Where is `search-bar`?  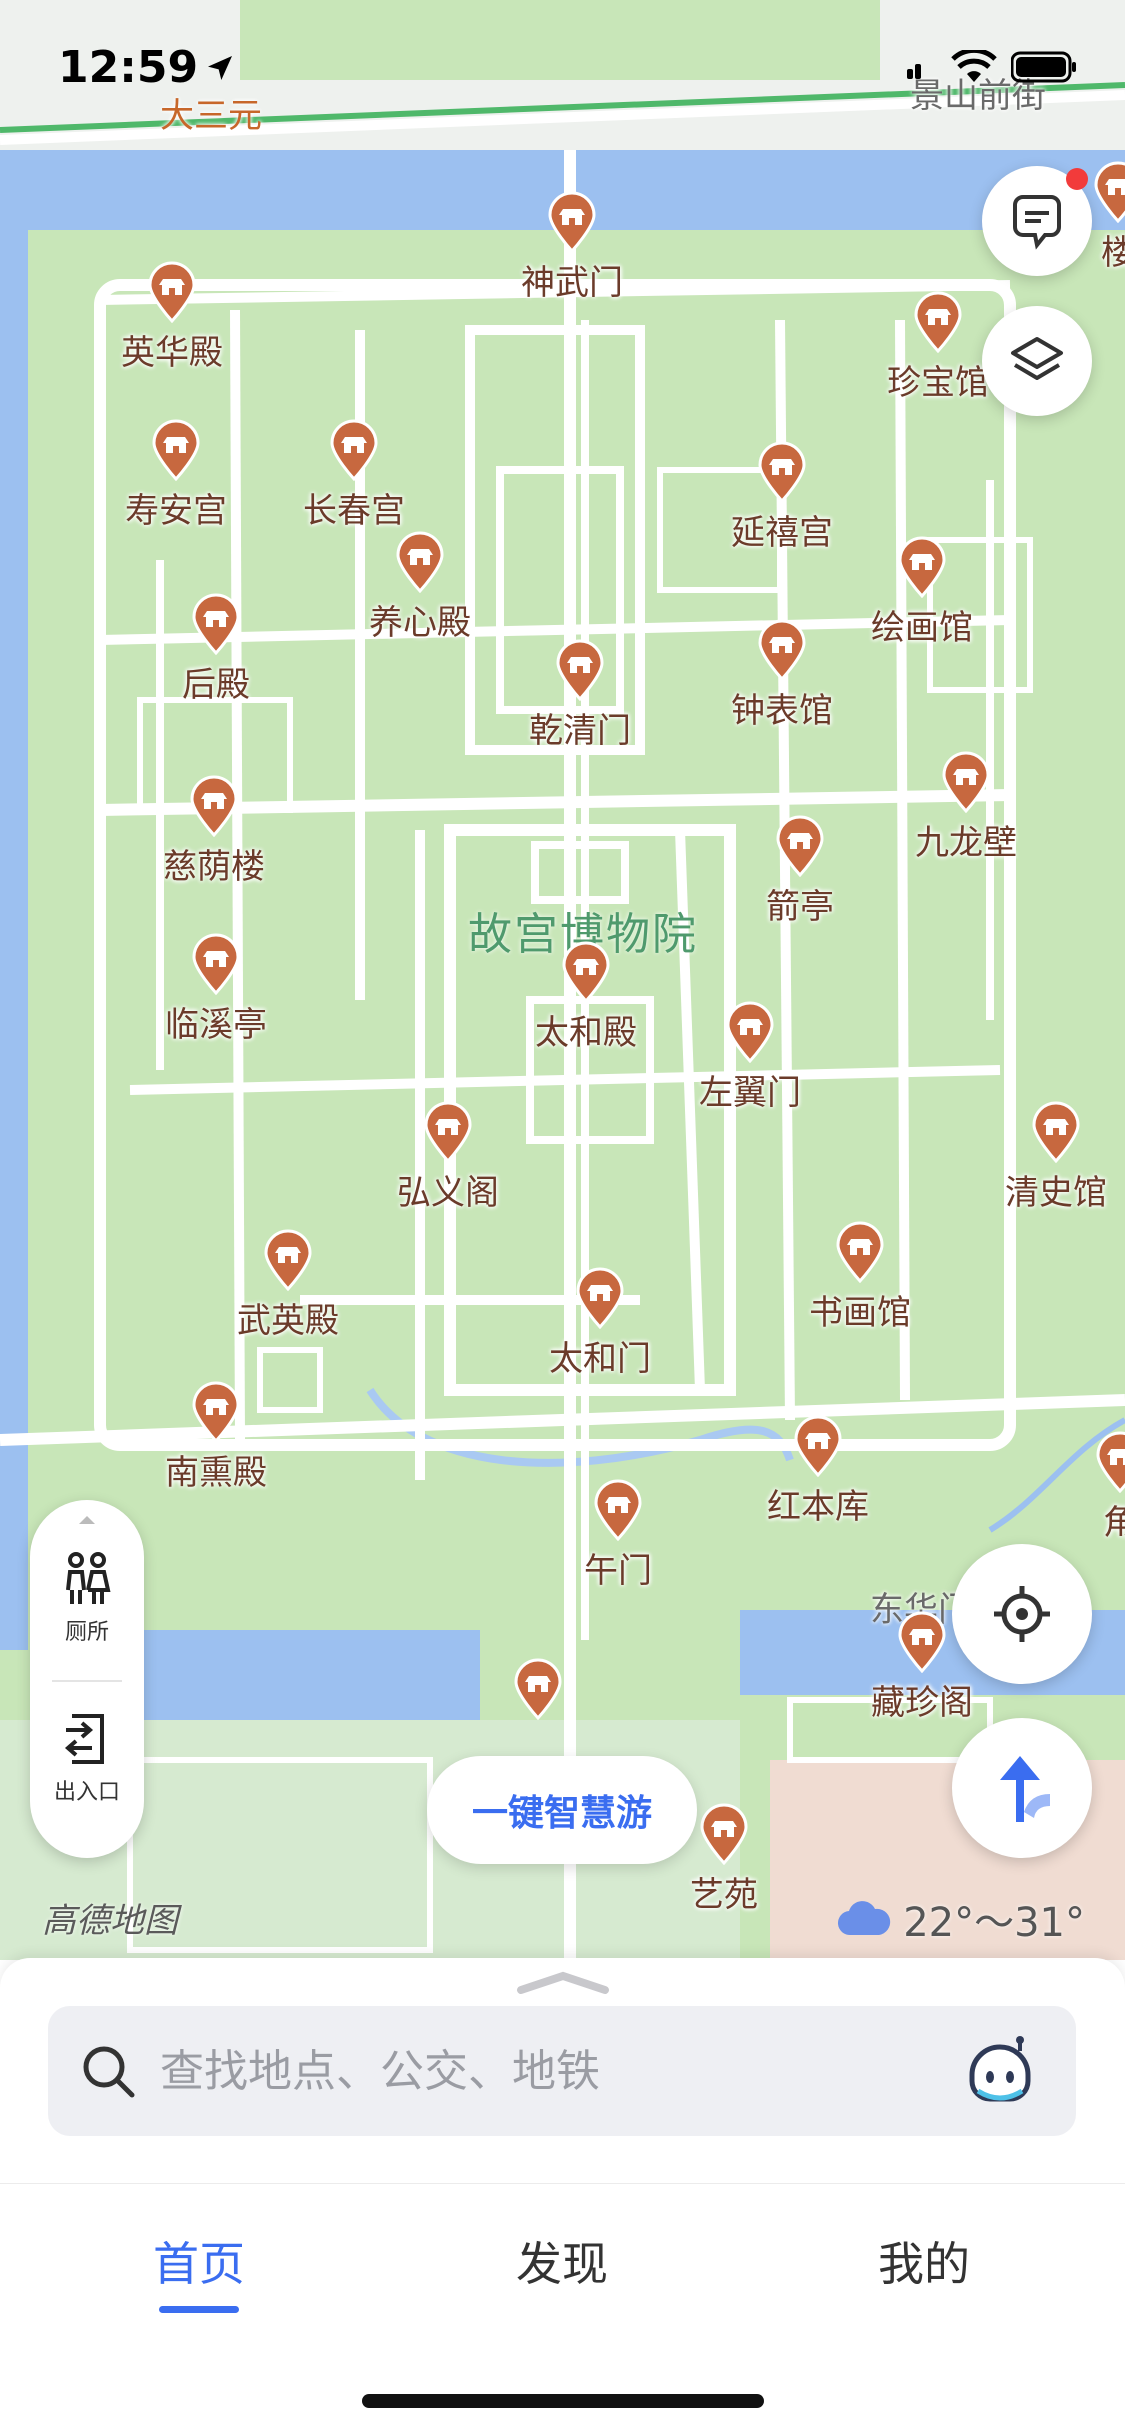
search-bar is located at coordinates (562, 2071).